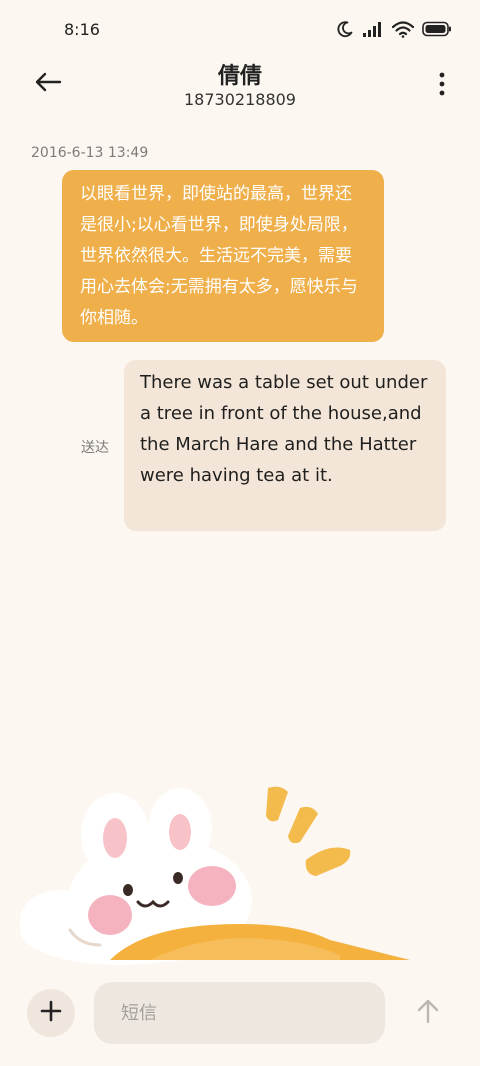  I want to click on conversation-header: 倩倩 18730218809, so click(240, 86).